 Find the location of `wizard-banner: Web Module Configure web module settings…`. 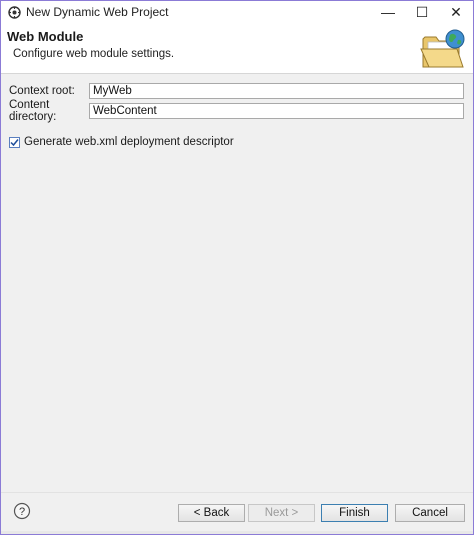

wizard-banner: Web Module Configure web module settings… is located at coordinates (237, 48).